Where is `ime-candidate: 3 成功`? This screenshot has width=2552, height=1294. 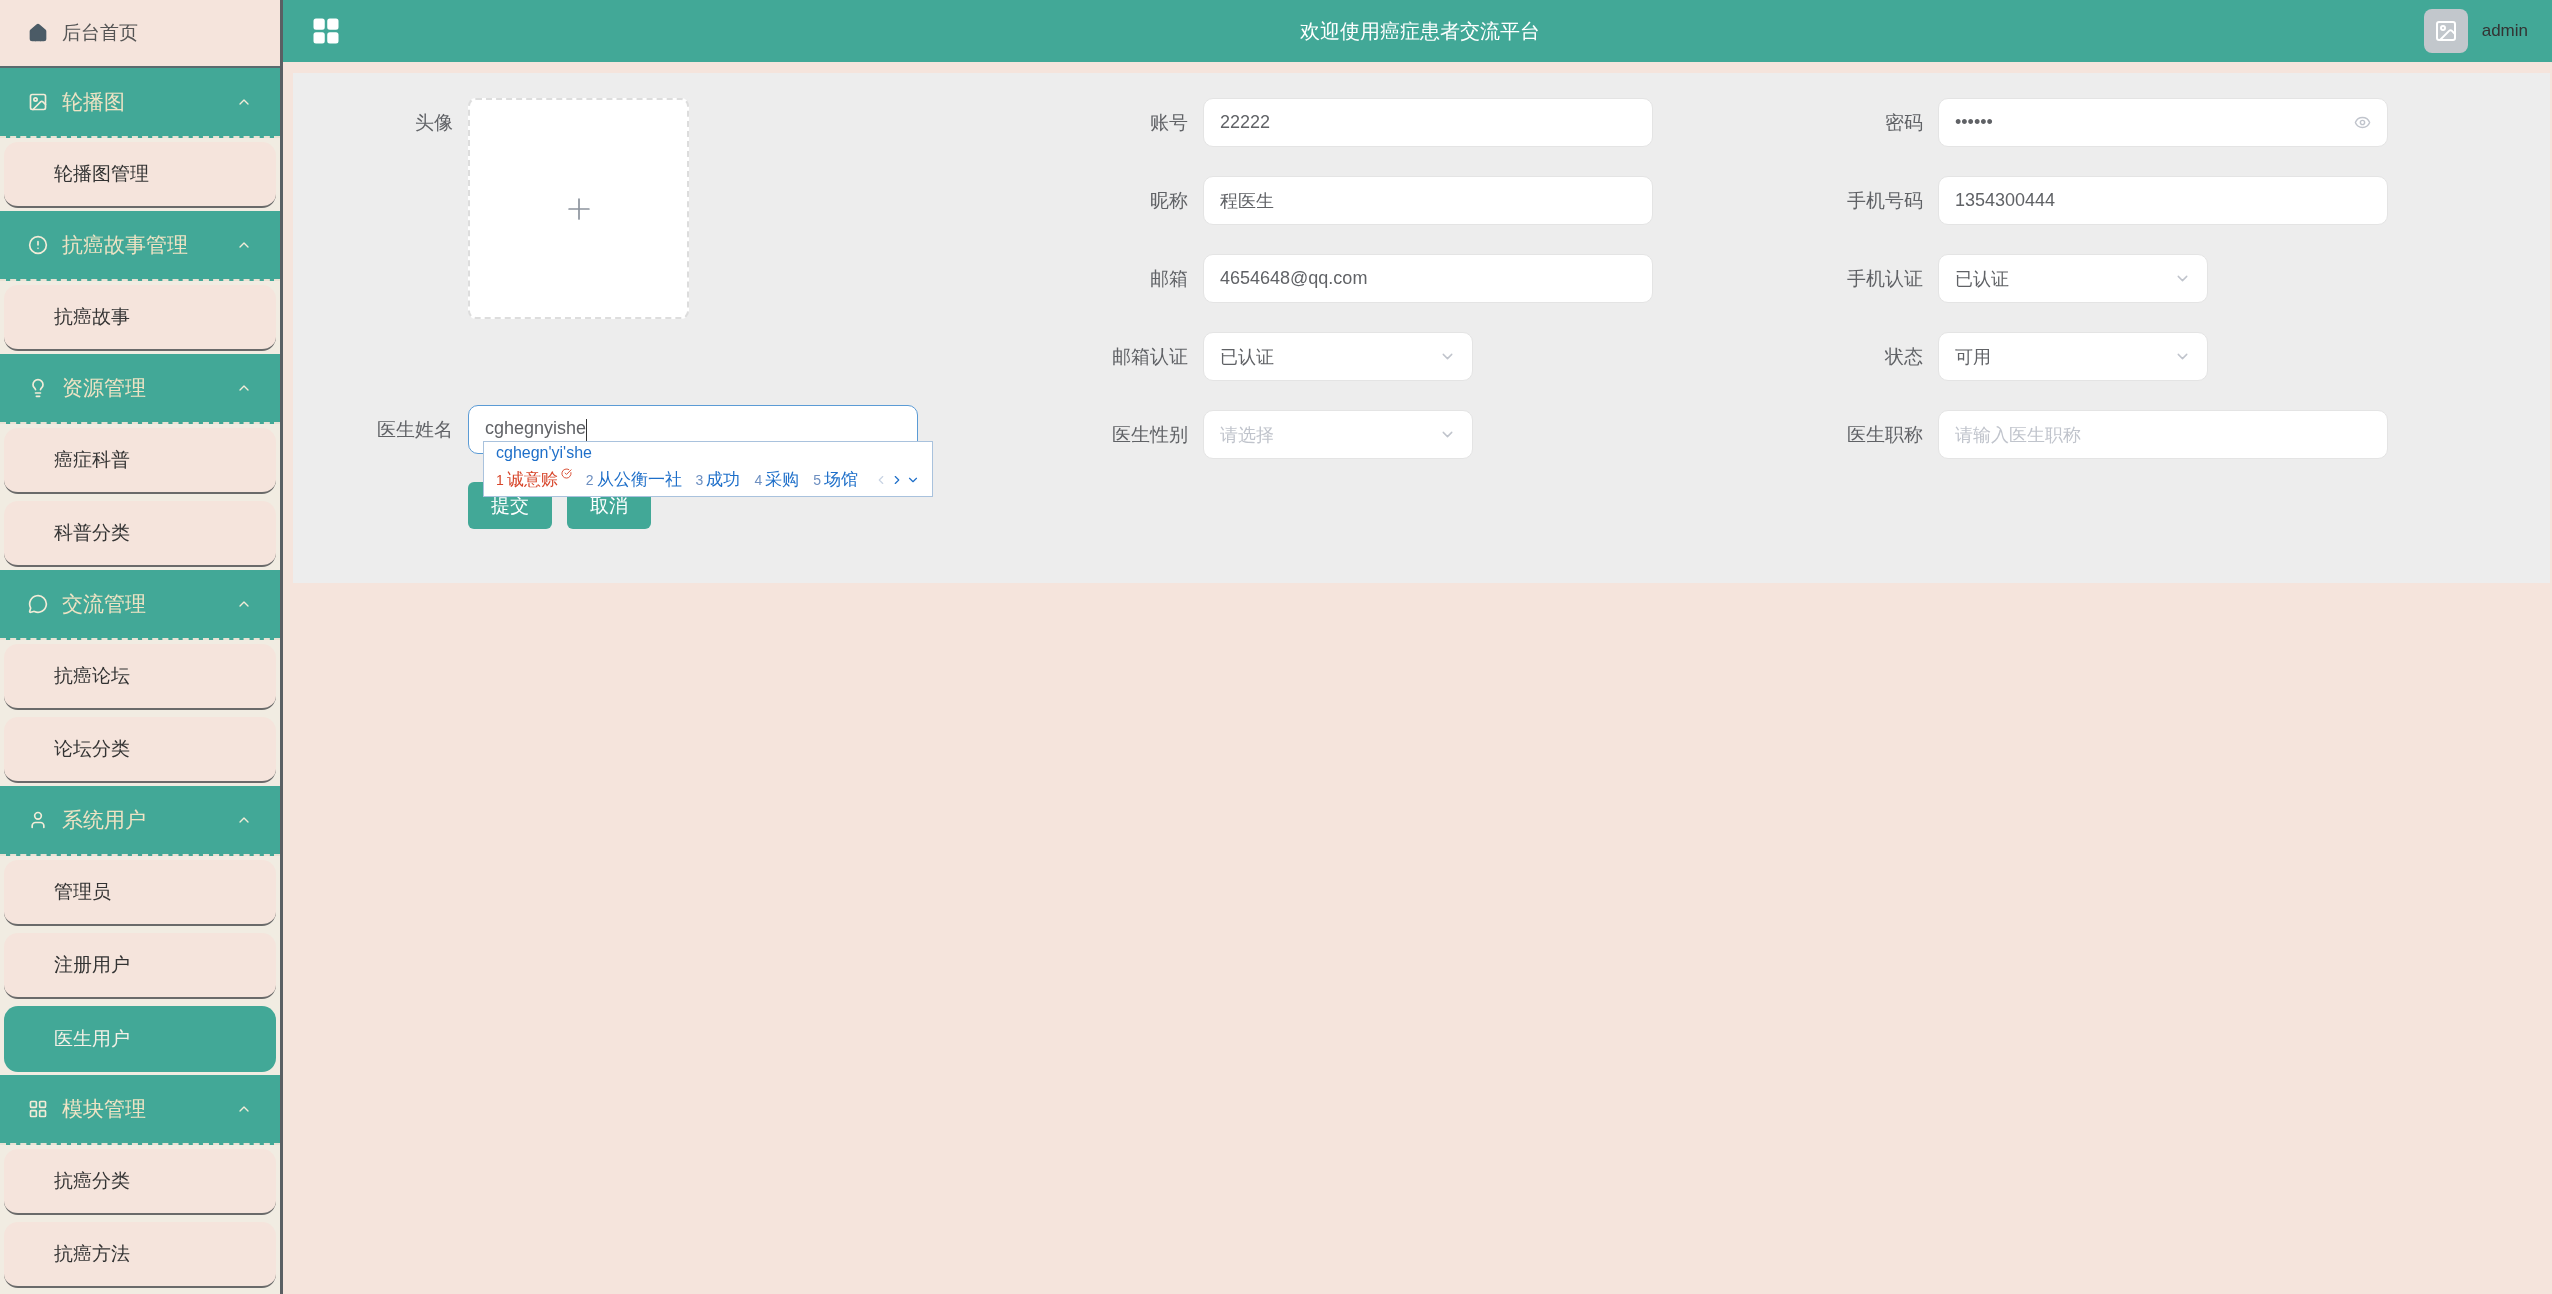 ime-candidate: 3 成功 is located at coordinates (718, 479).